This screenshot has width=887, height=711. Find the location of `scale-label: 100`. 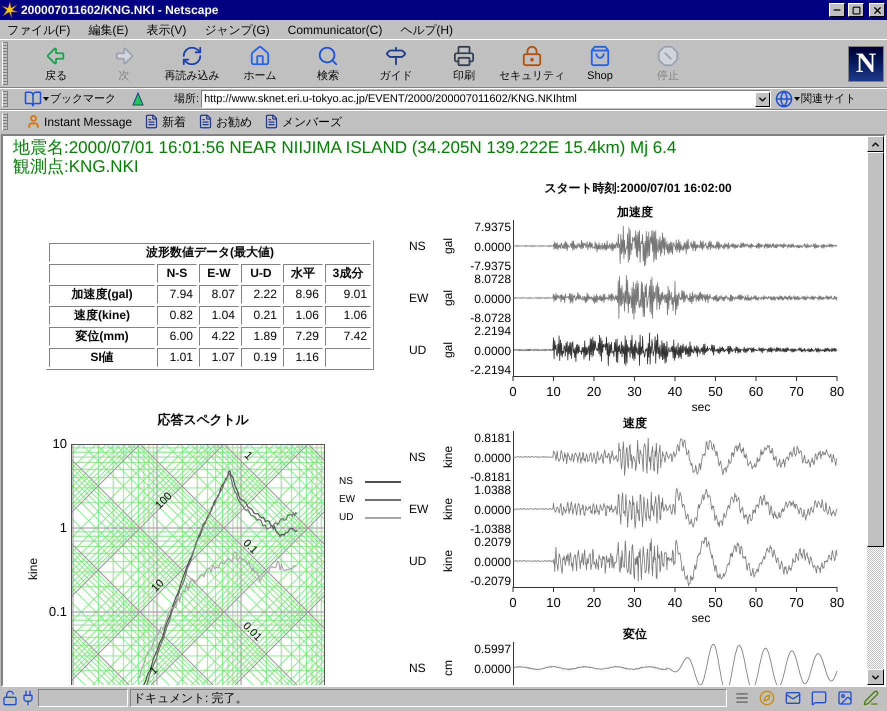

scale-label: 100 is located at coordinates (164, 501).